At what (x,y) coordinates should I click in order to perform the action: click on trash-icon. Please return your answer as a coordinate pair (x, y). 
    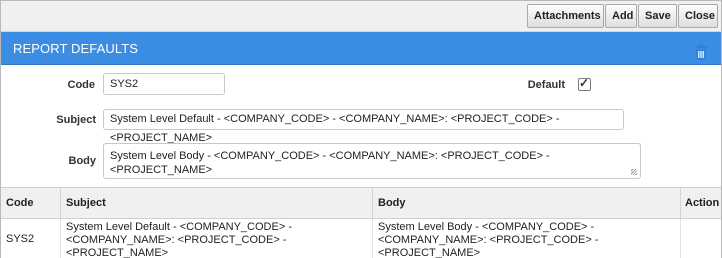
    Looking at the image, I should click on (701, 52).